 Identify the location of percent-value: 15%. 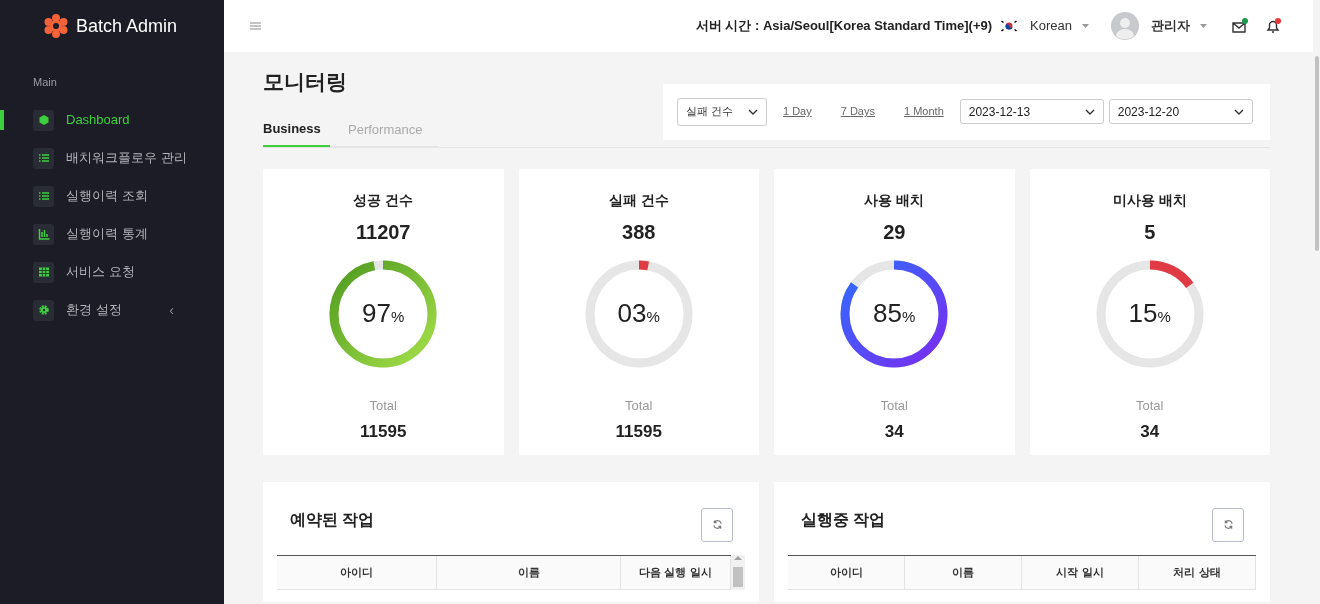
(1149, 313).